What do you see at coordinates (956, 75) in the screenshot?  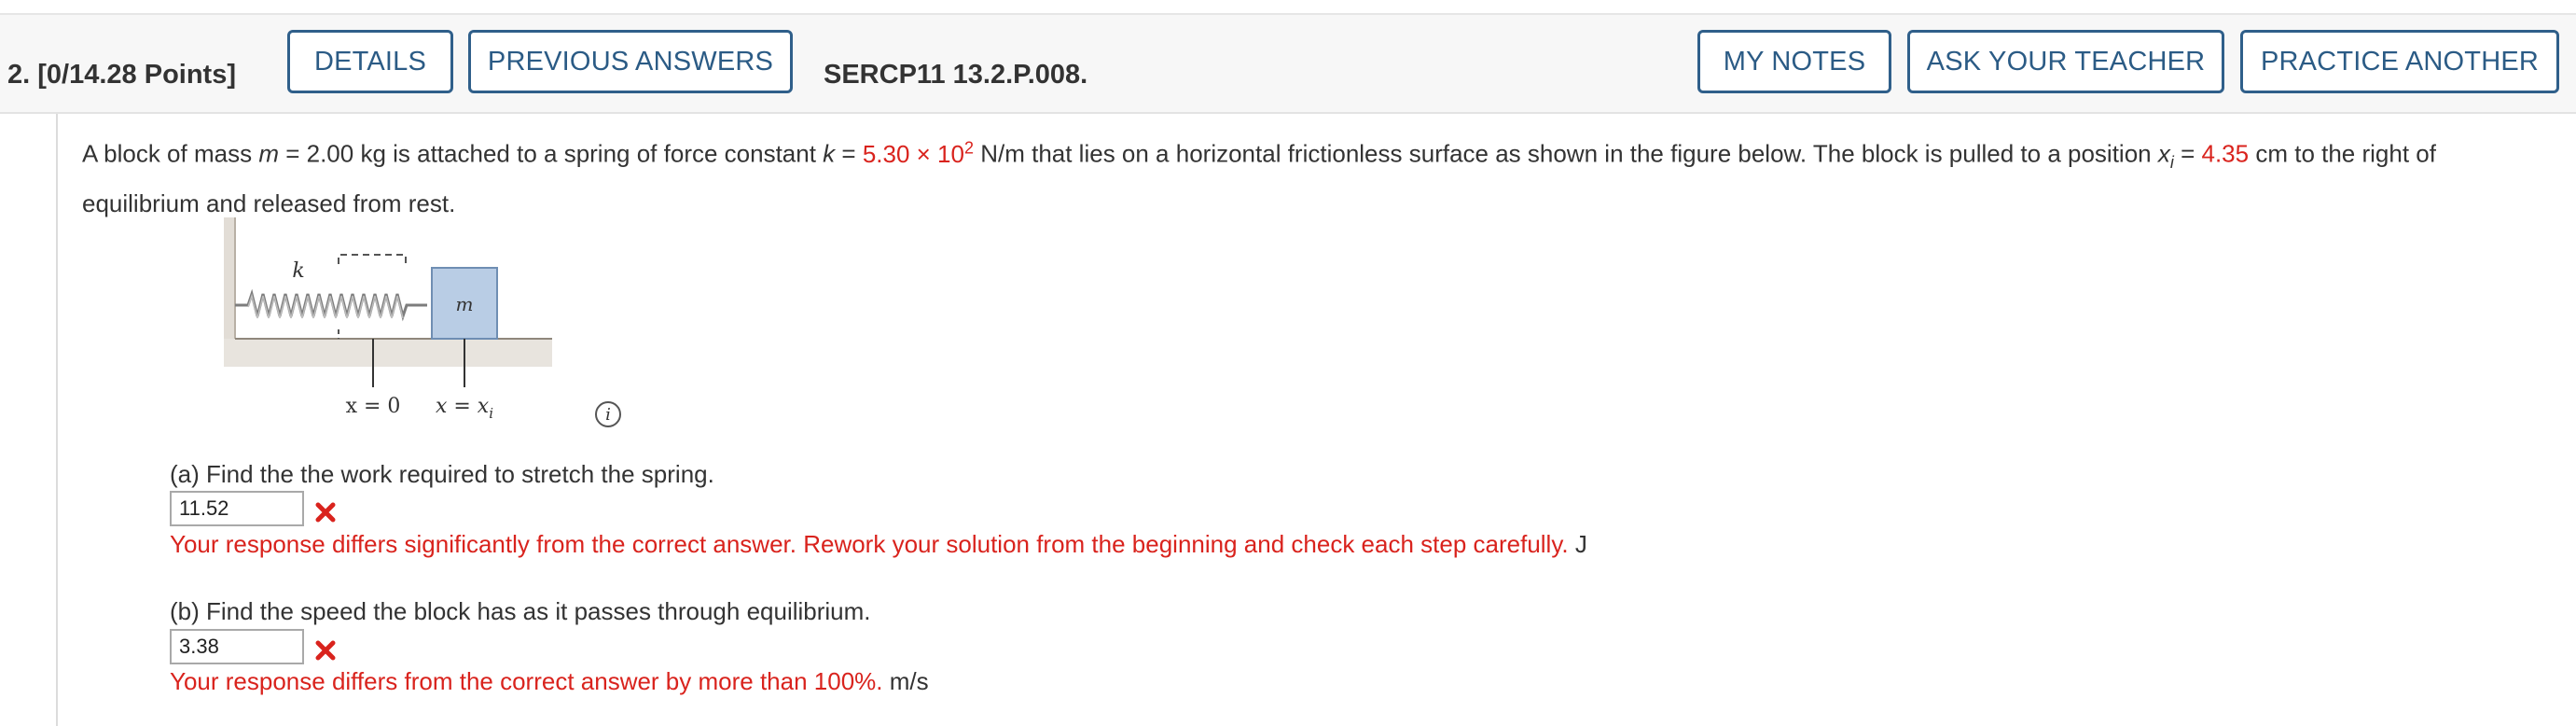 I see `problem-code: SERCP11 13.2.P.008.` at bounding box center [956, 75].